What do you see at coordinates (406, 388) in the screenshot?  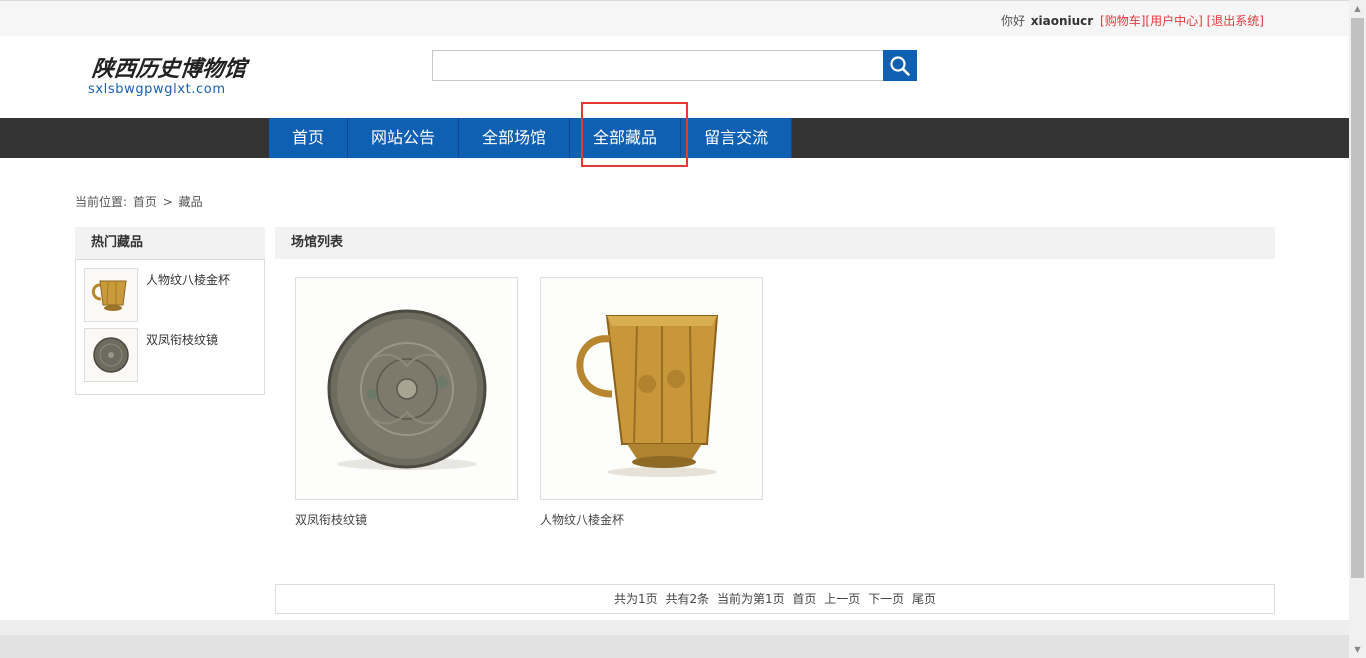 I see `bronze-mirror-image` at bounding box center [406, 388].